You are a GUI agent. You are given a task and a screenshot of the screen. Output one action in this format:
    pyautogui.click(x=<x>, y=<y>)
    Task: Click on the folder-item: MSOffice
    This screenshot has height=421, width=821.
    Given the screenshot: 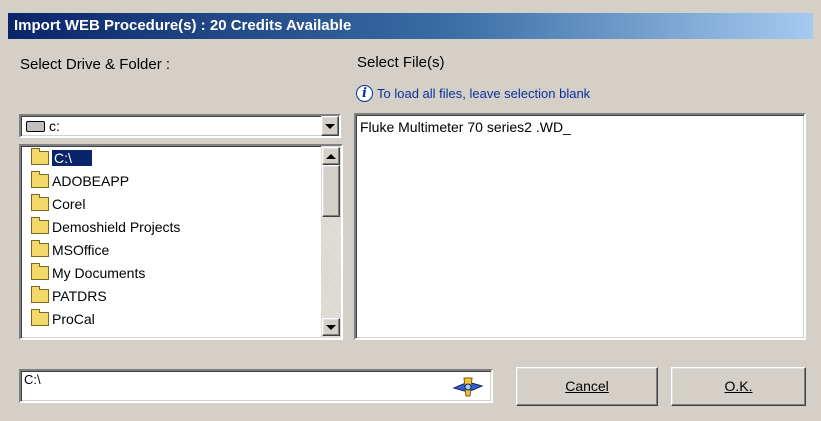 What is the action you would take?
    pyautogui.click(x=170, y=250)
    